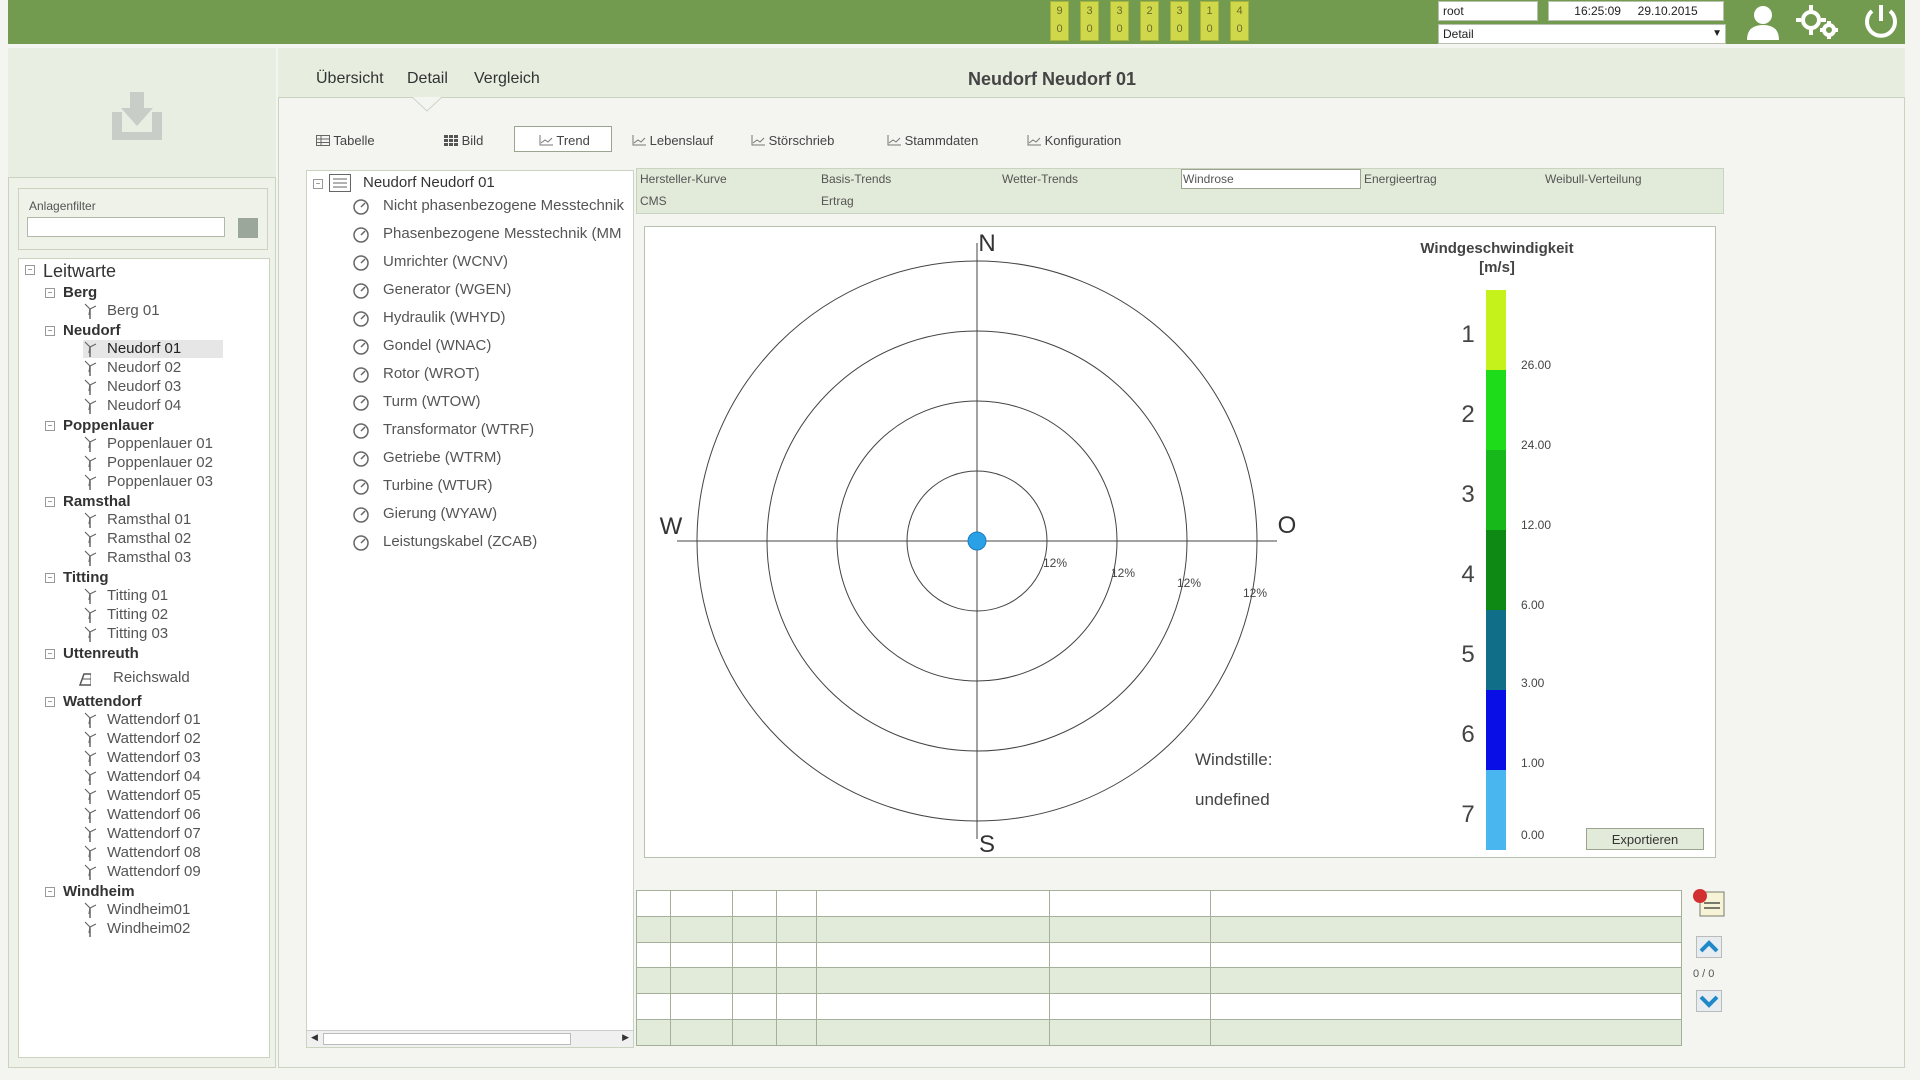 The height and width of the screenshot is (1080, 1920). Describe the element at coordinates (1818, 22) in the screenshot. I see `settings-gear-icon` at that location.